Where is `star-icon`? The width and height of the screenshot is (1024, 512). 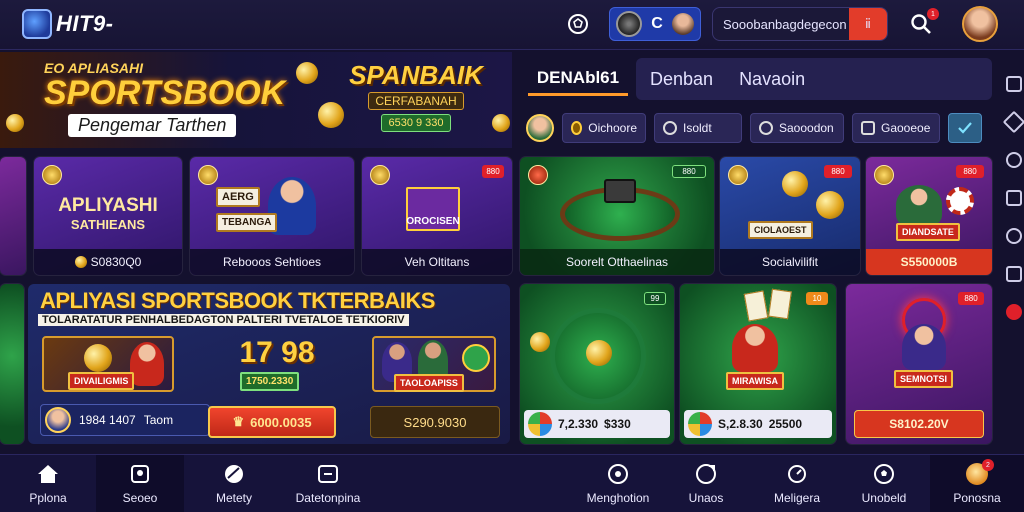 star-icon is located at coordinates (1013, 122).